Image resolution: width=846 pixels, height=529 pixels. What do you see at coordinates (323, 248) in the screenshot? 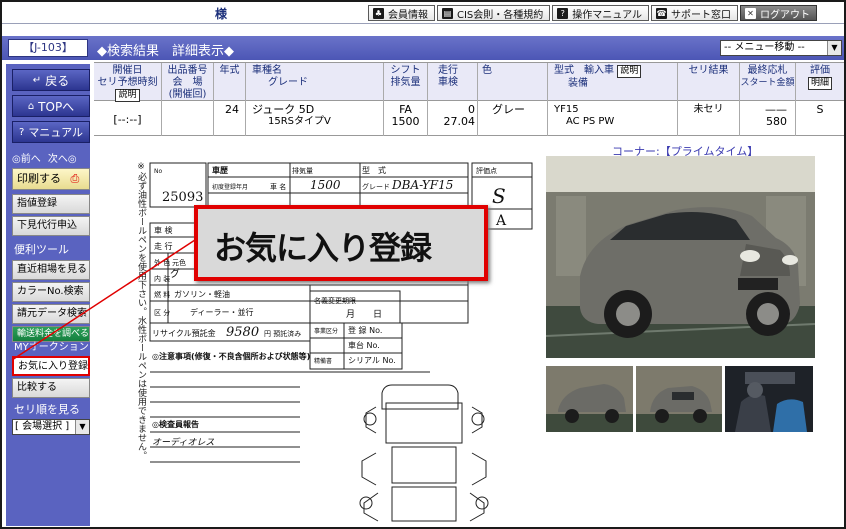
I see `zoom-label: お気に入り登録` at bounding box center [323, 248].